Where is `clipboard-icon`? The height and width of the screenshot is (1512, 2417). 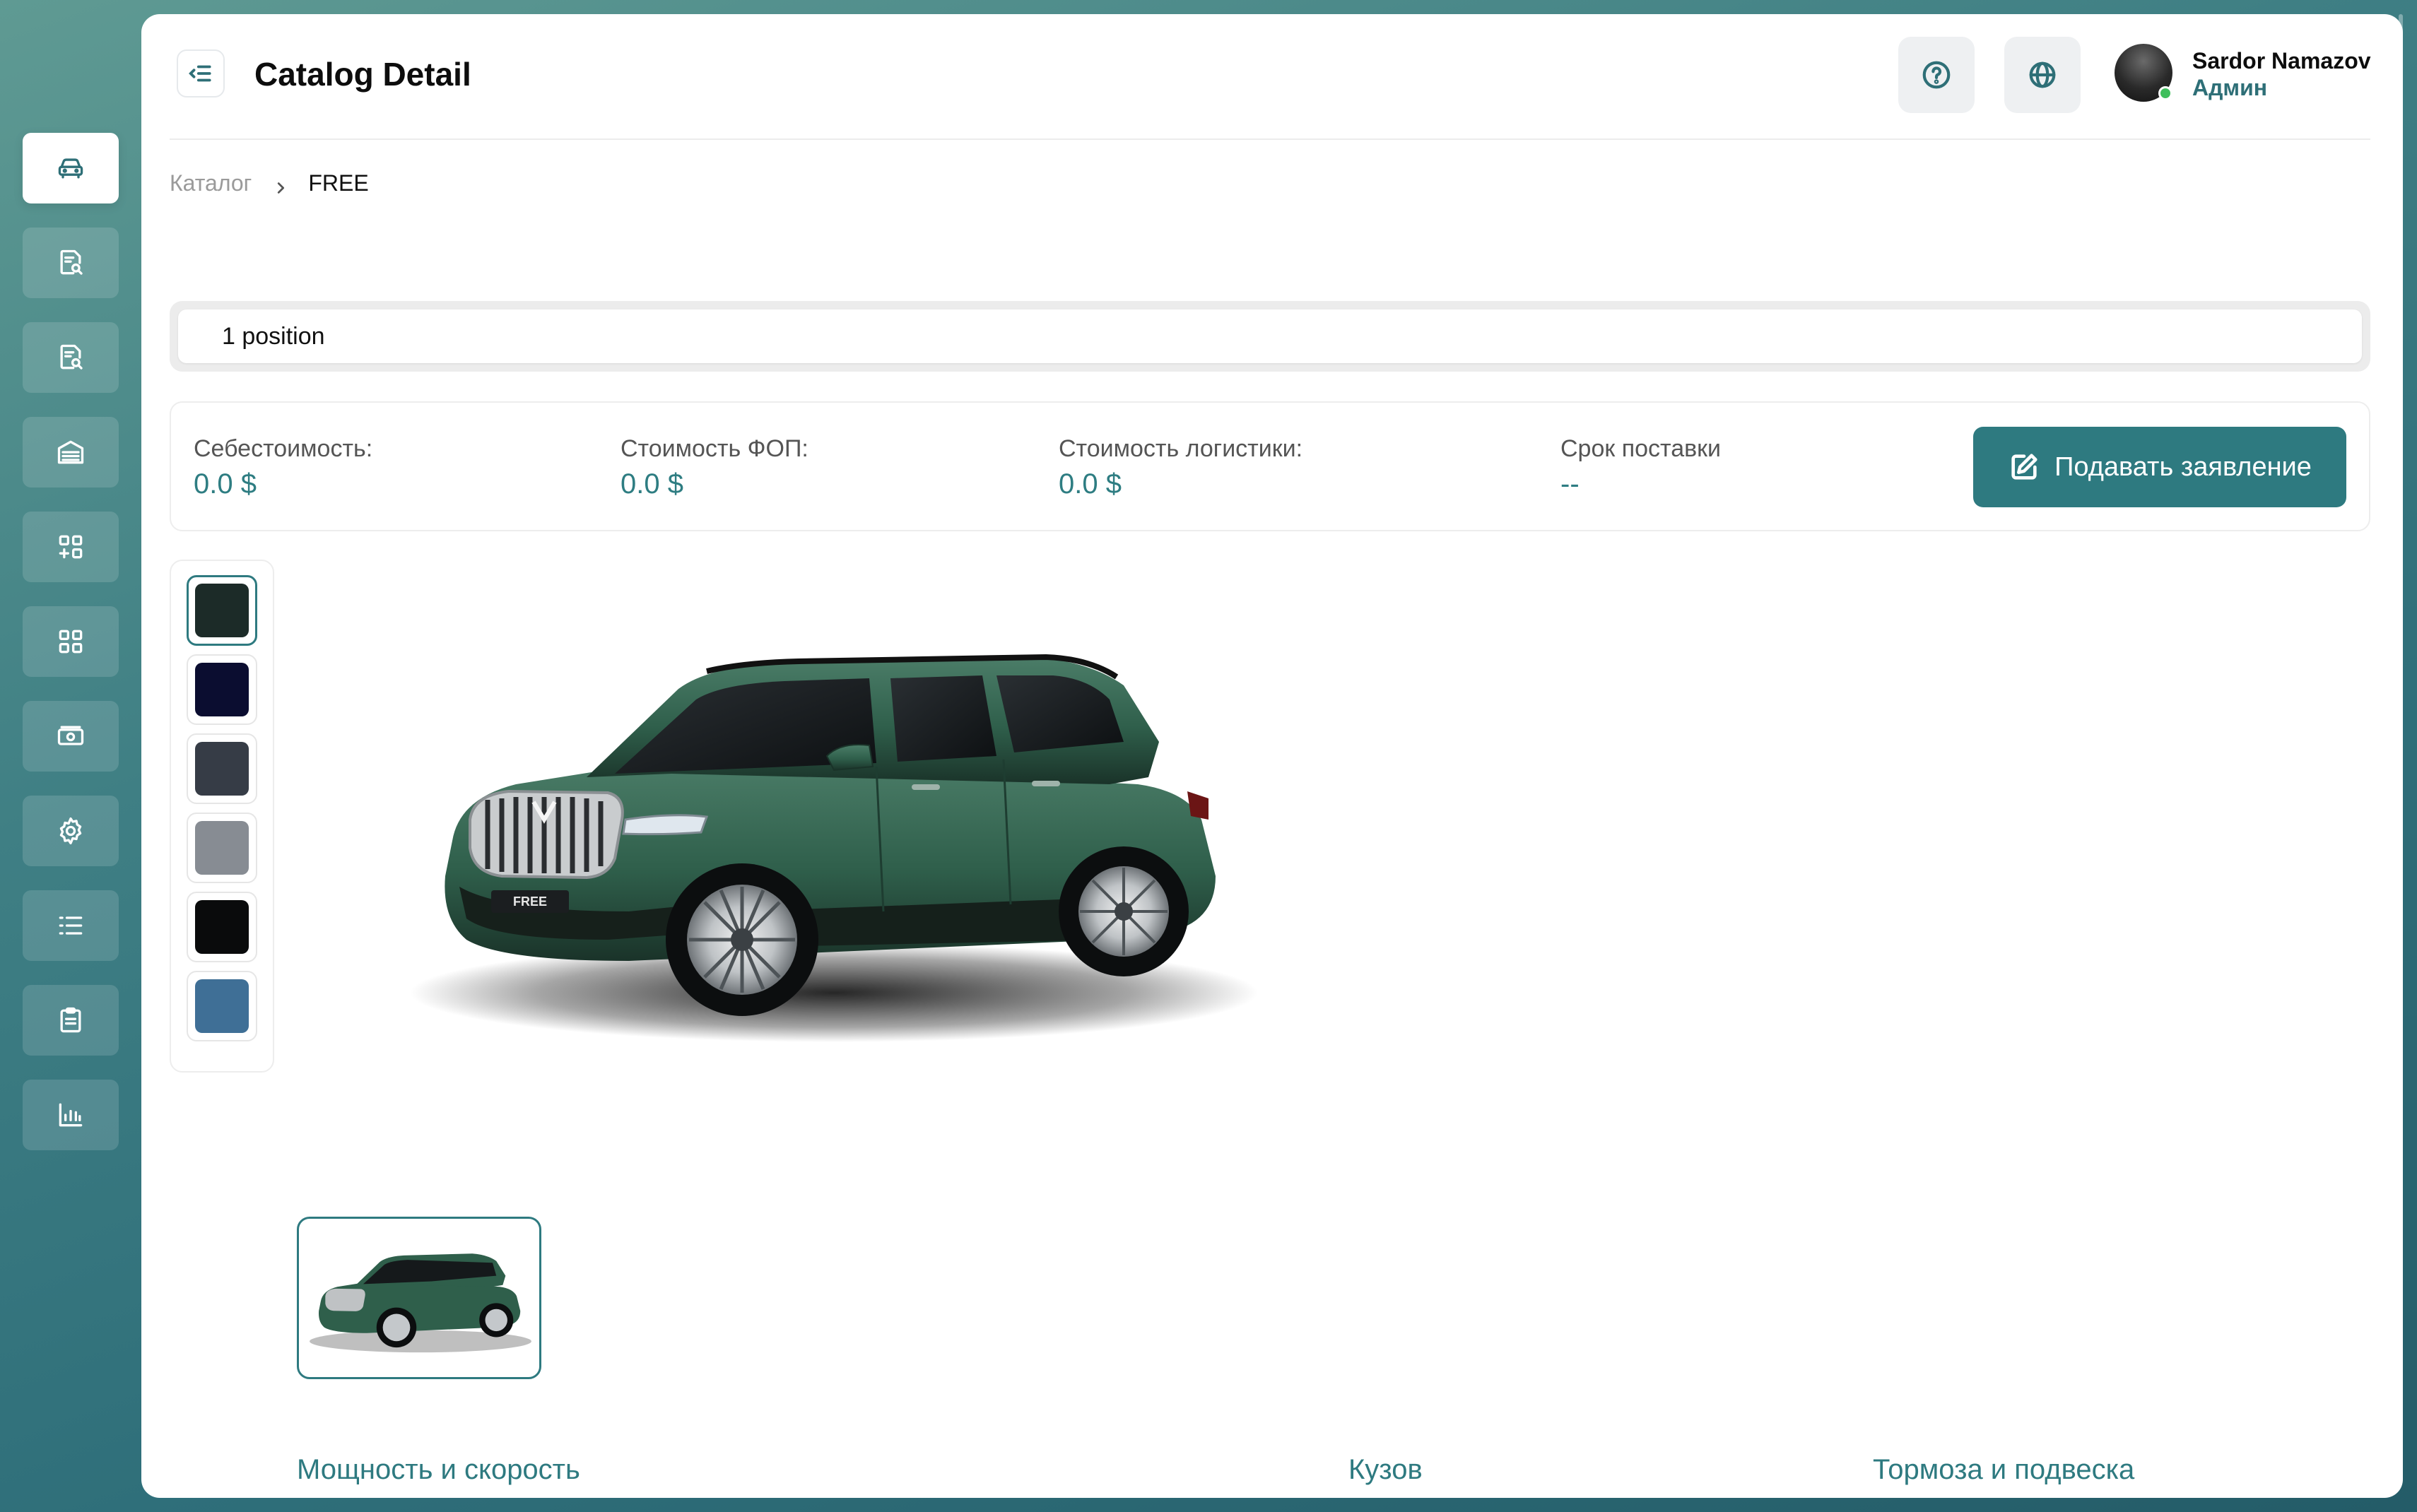
clipboard-icon is located at coordinates (70, 1020).